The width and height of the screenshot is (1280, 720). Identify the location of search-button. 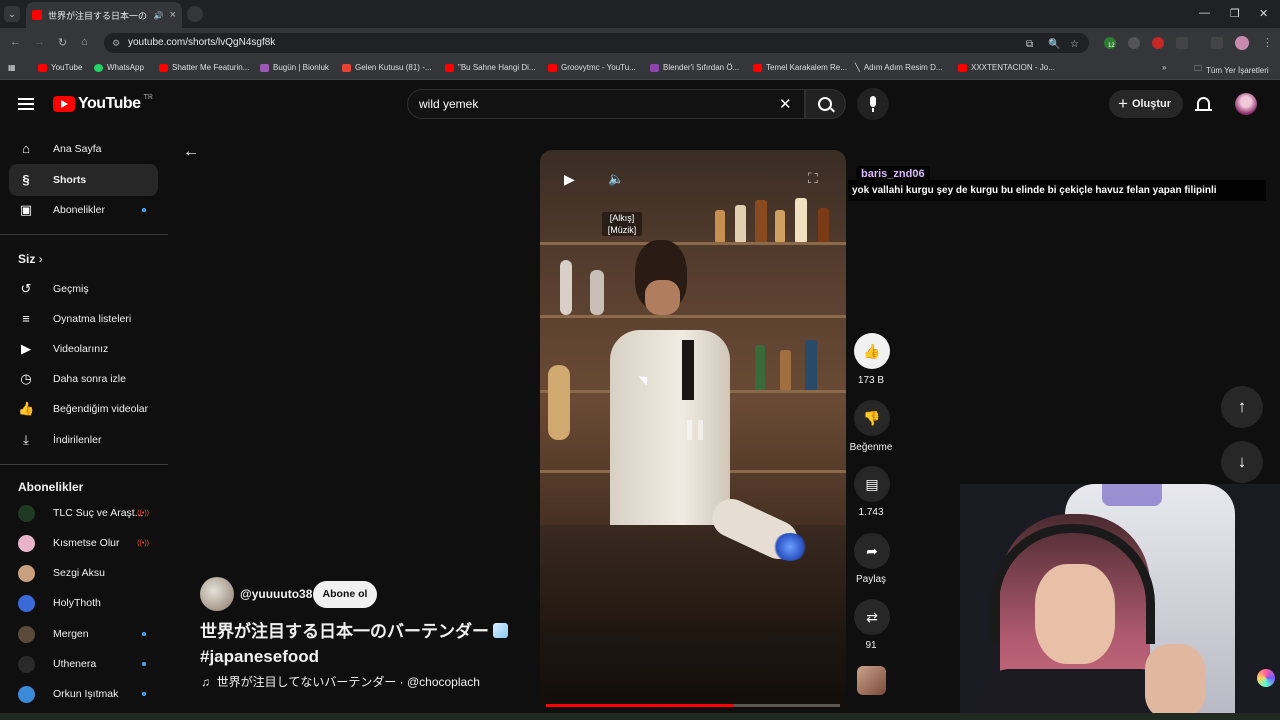
(825, 104).